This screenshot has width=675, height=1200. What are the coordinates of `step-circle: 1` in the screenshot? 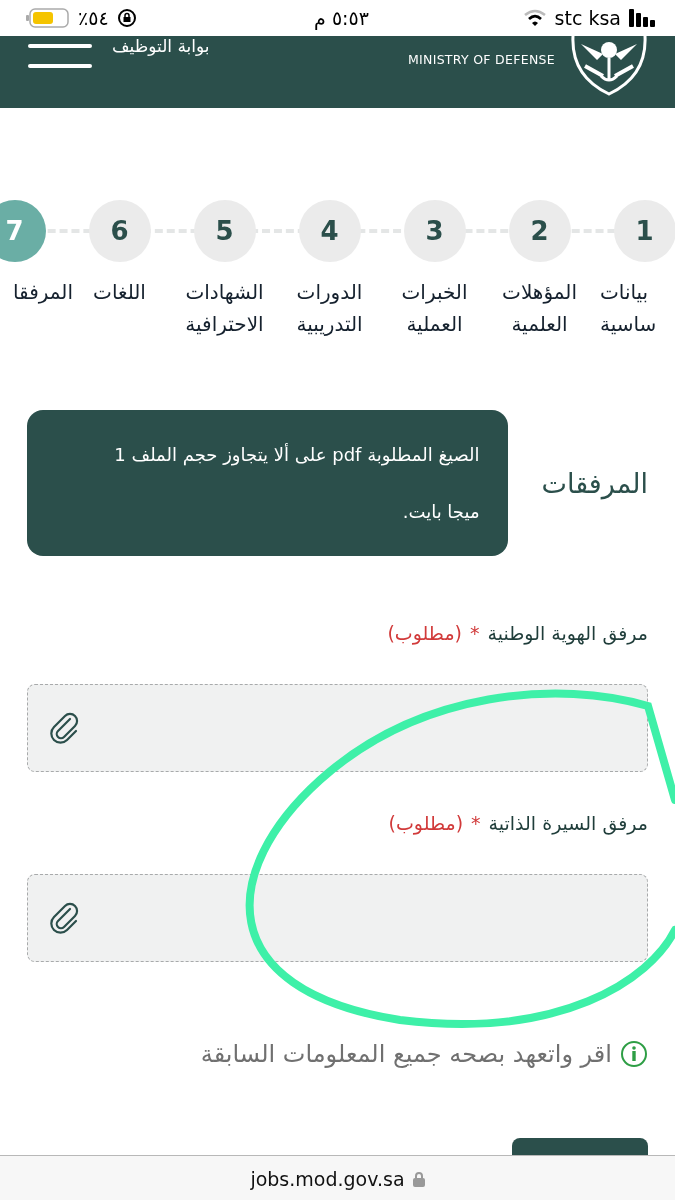 It's located at (644, 231).